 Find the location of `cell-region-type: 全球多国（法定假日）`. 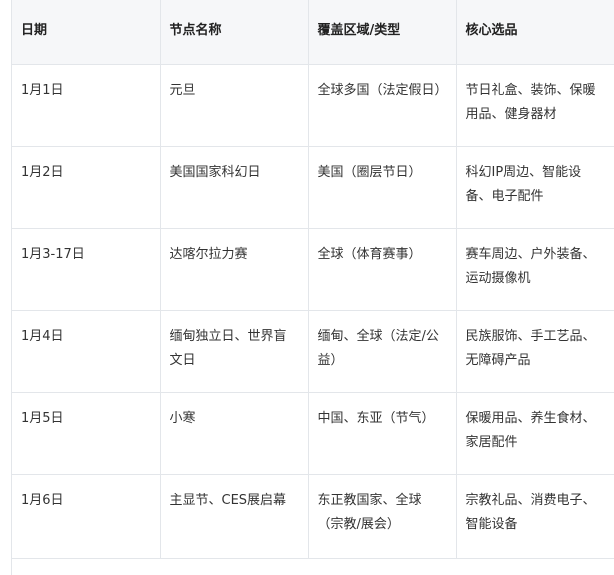

cell-region-type: 全球多国（法定假日） is located at coordinates (382, 105).